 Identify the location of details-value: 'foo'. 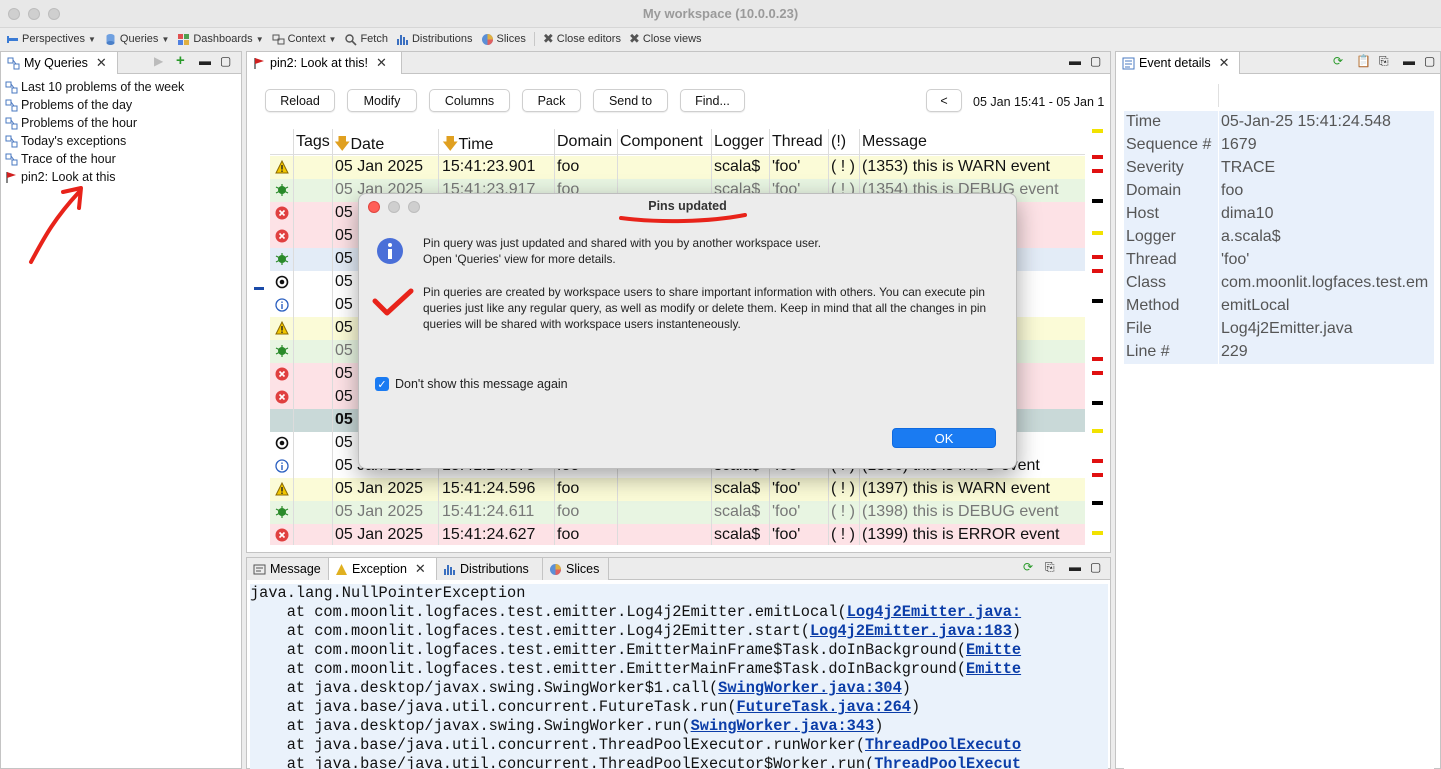
(1235, 259).